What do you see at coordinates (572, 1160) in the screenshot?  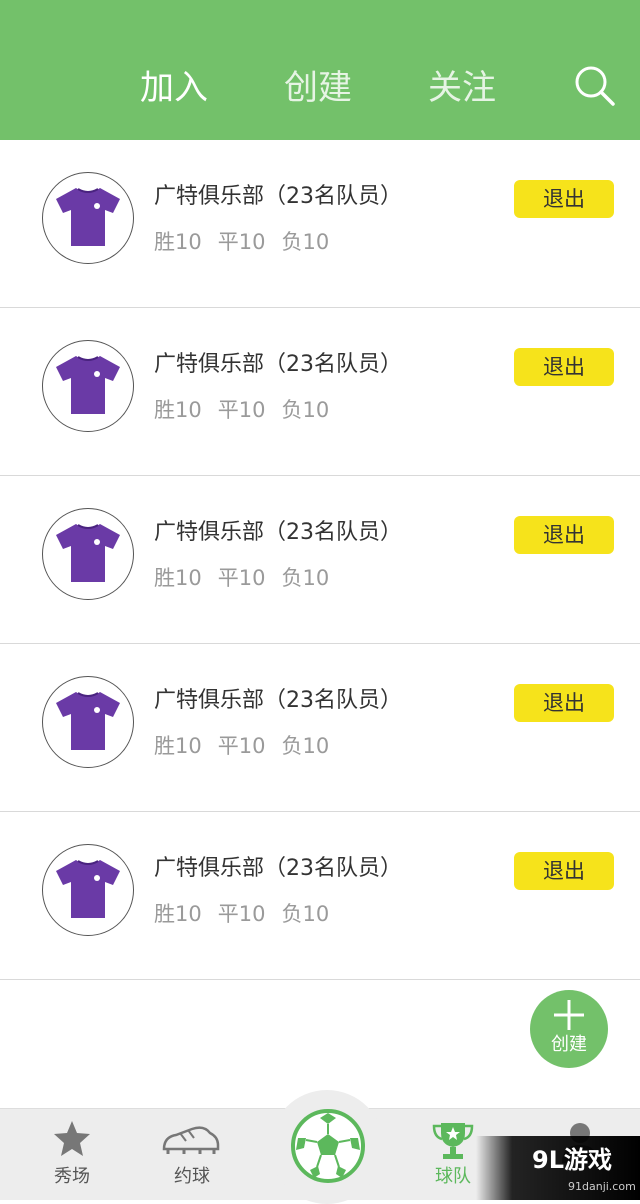 I see `watermark-brand: 9L游戏` at bounding box center [572, 1160].